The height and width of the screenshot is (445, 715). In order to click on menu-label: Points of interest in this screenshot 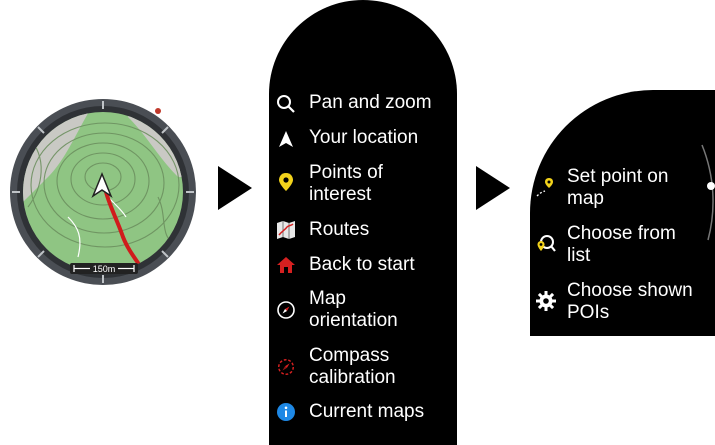, I will do `click(346, 183)`.